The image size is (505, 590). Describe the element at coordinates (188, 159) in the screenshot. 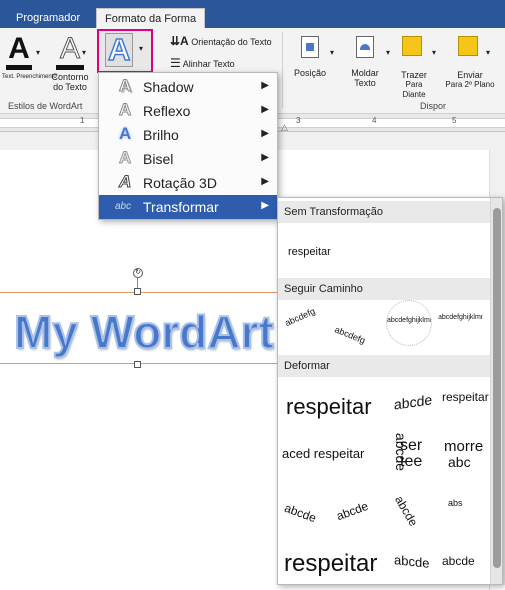

I see `menu-item-bevel: A Bisel ▶` at that location.